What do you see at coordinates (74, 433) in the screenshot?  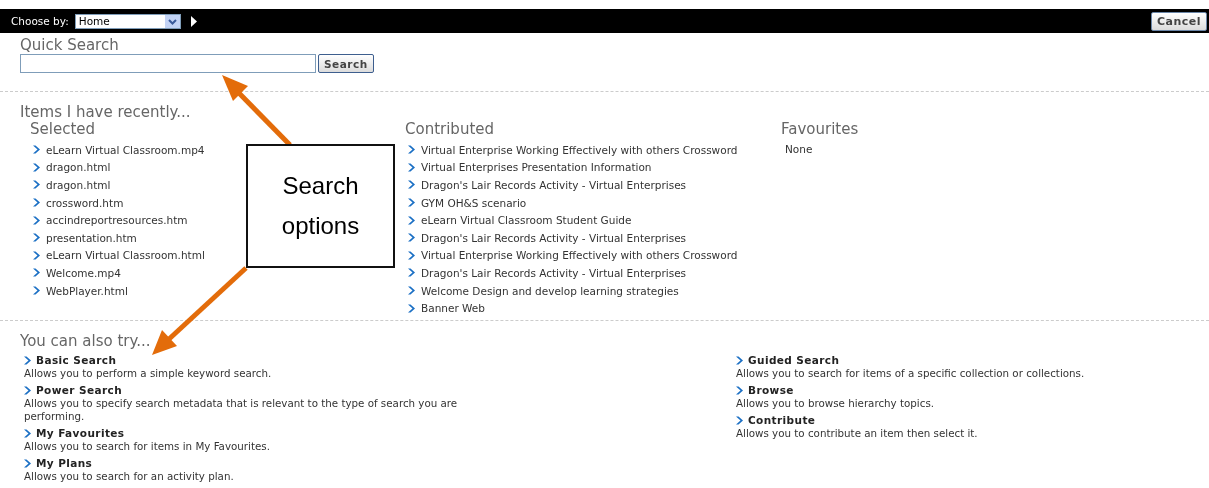 I see `search-option-link: My Favourites` at bounding box center [74, 433].